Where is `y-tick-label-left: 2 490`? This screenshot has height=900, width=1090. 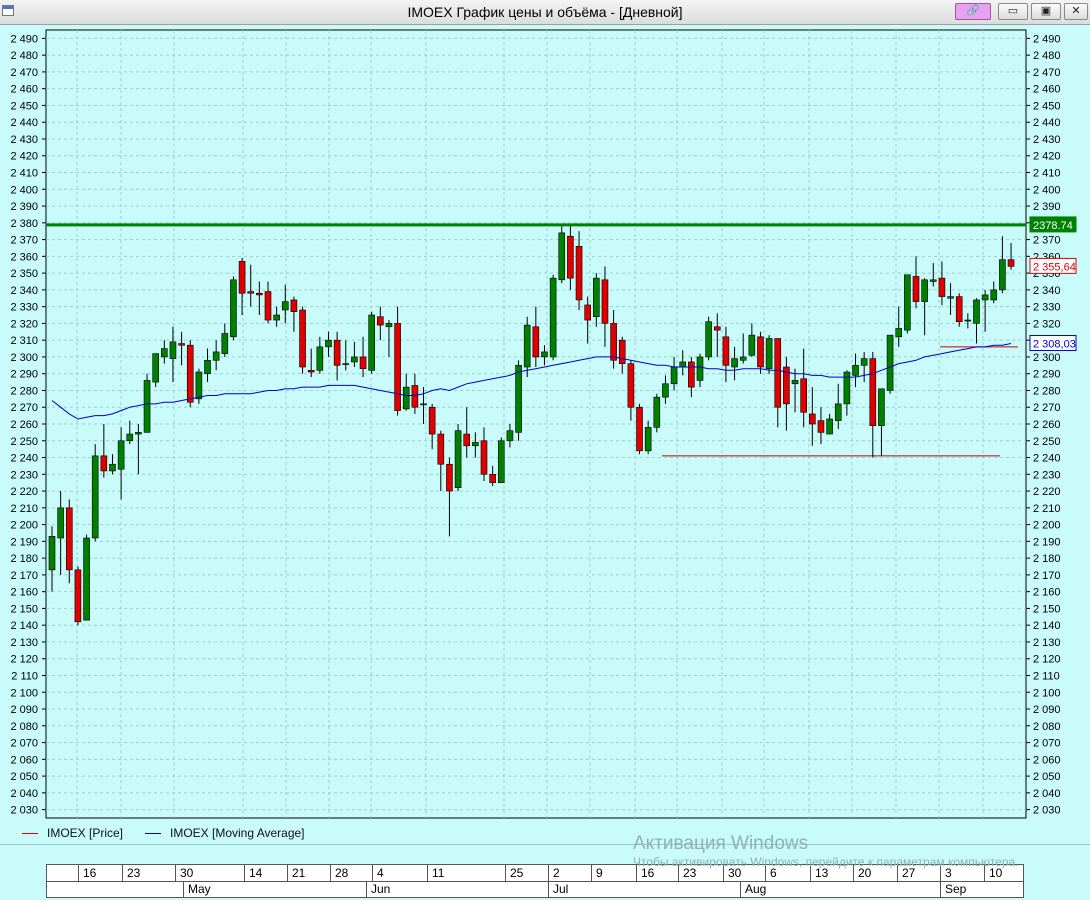 y-tick-label-left: 2 490 is located at coordinates (24, 39).